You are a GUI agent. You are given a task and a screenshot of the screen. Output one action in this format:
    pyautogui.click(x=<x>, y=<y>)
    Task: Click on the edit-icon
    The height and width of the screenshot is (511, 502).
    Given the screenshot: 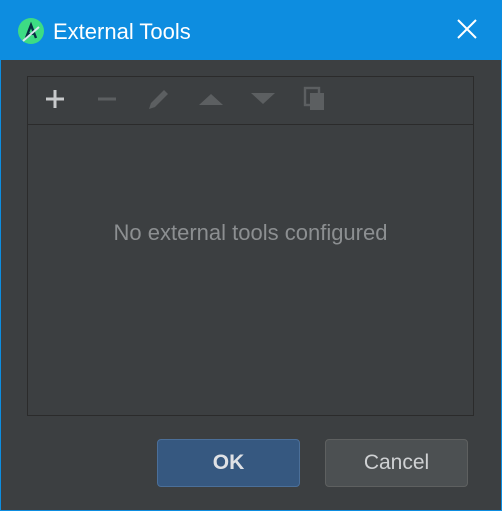 What is the action you would take?
    pyautogui.click(x=159, y=101)
    